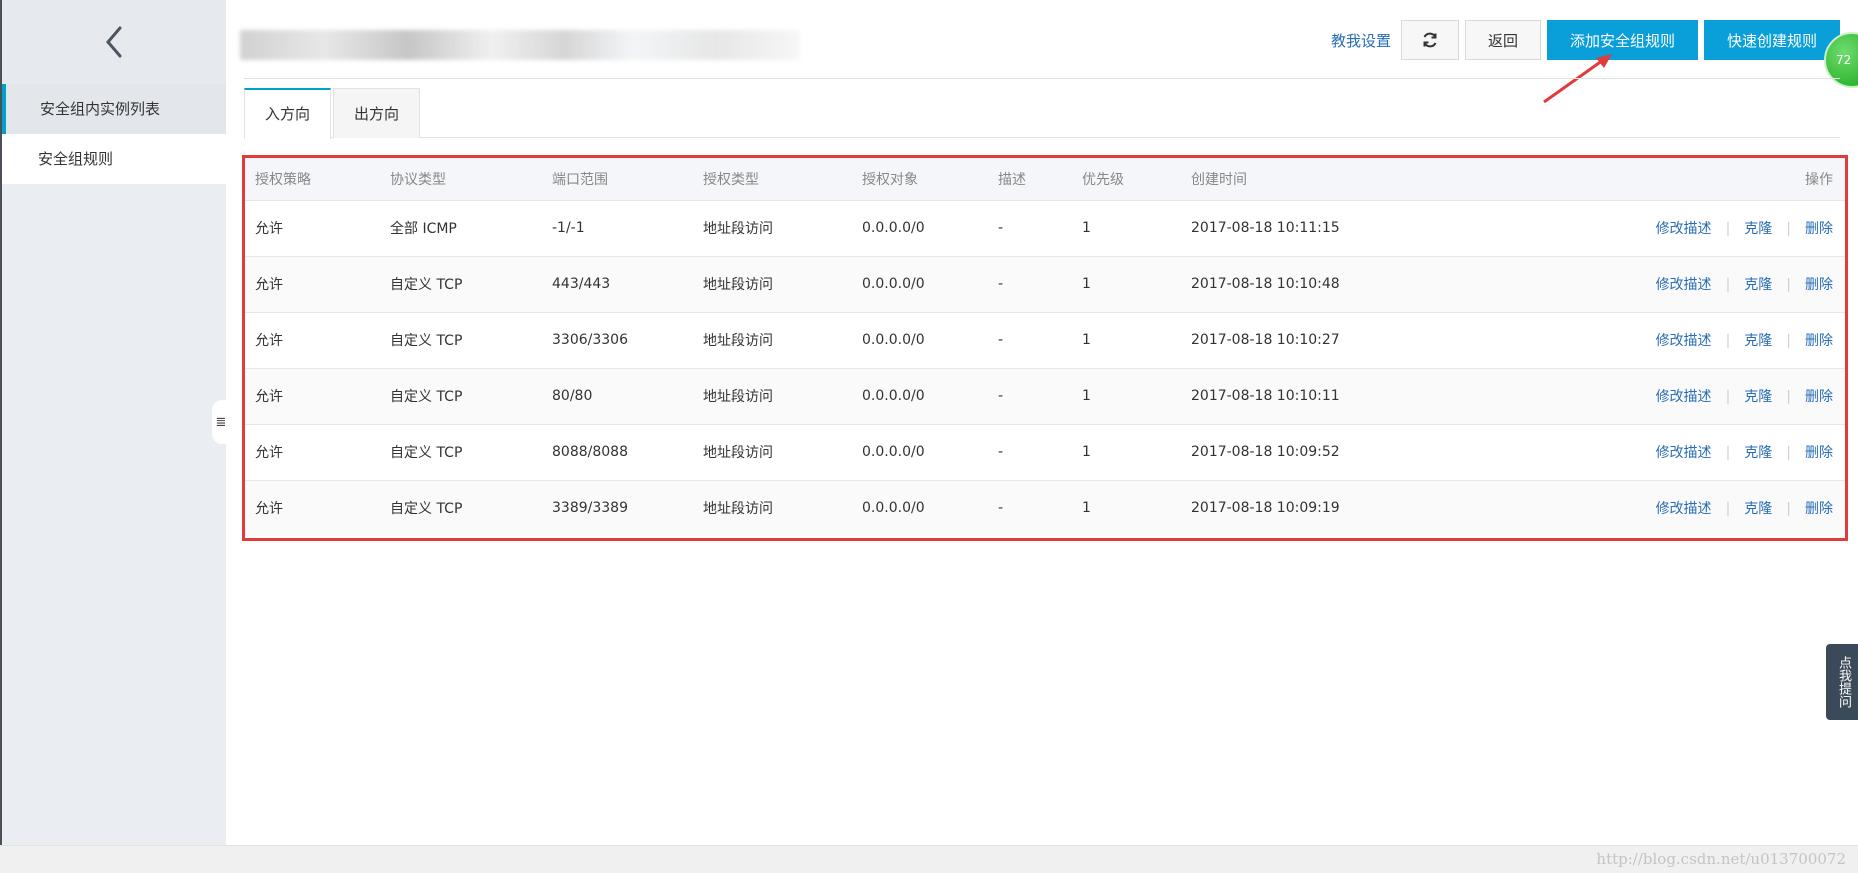  Describe the element at coordinates (1219, 179) in the screenshot. I see `col-header: 创建时间` at that location.